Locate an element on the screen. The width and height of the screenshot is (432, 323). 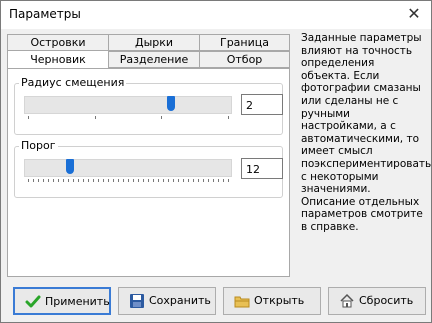
radius-slider-ticks is located at coordinates (128, 118).